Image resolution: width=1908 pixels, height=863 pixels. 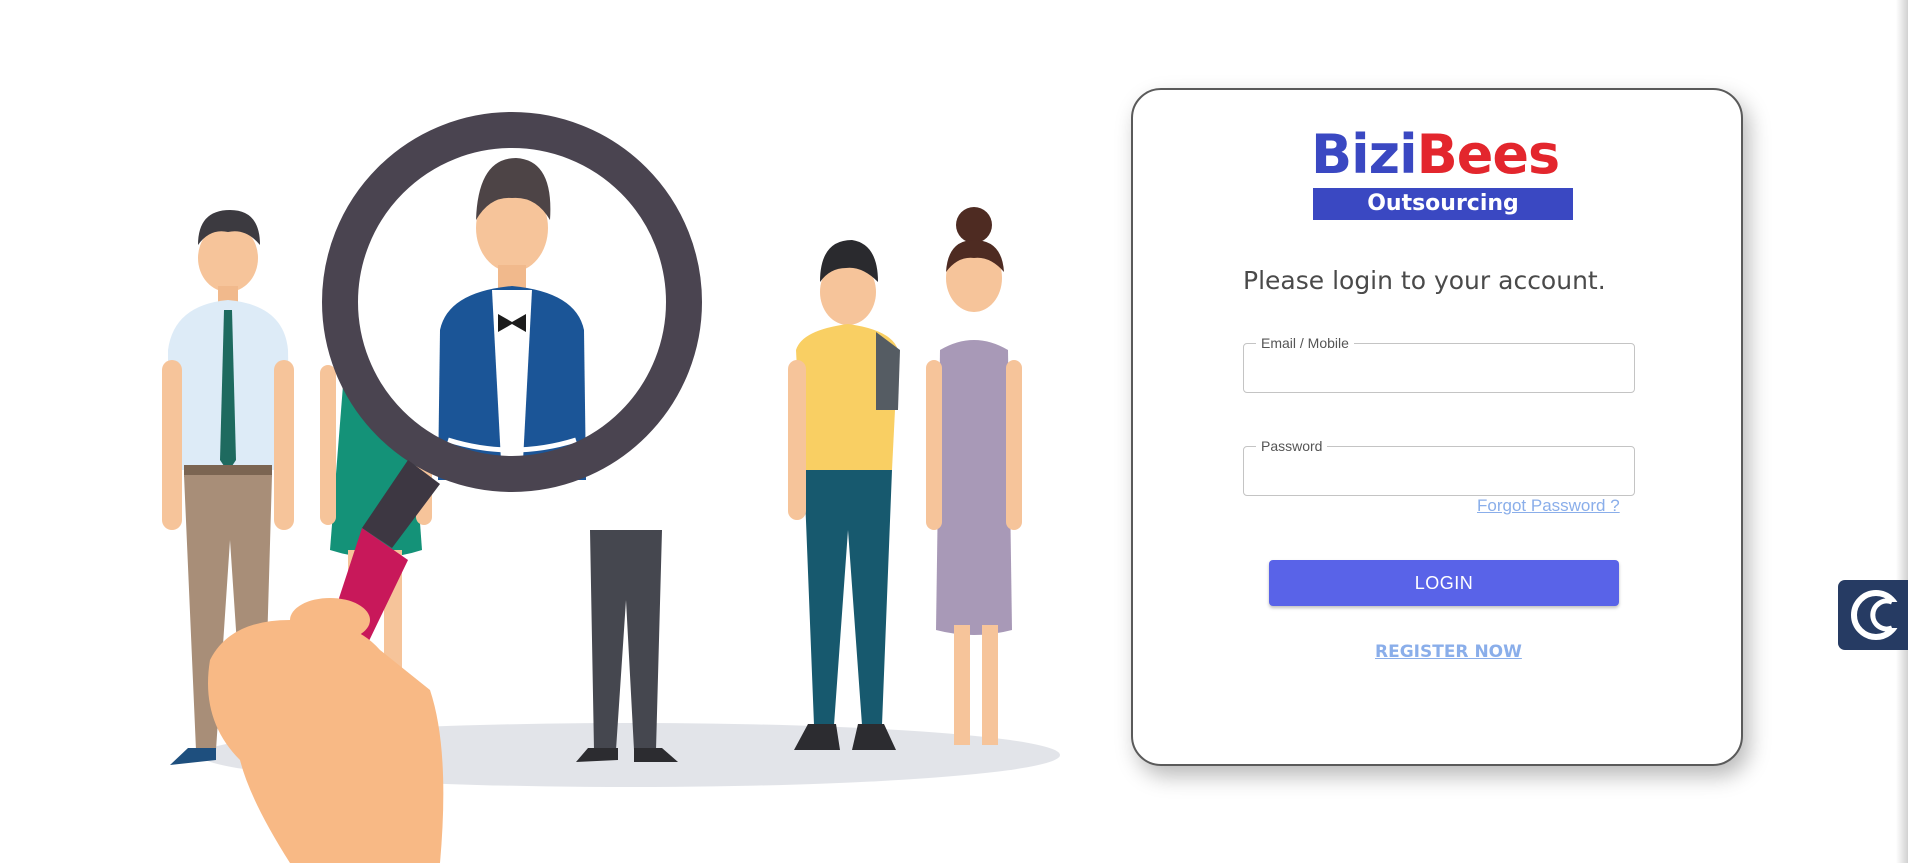 What do you see at coordinates (1443, 204) in the screenshot?
I see `logo-banner: Outsourcing` at bounding box center [1443, 204].